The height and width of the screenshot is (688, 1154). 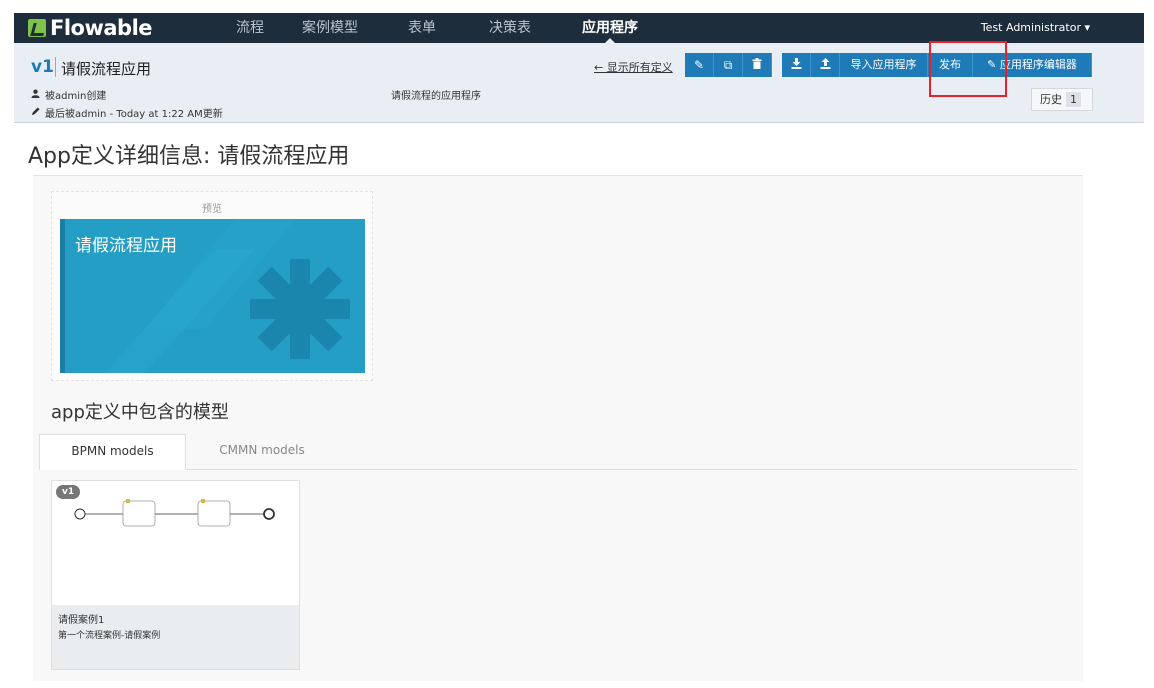 What do you see at coordinates (212, 296) in the screenshot?
I see `app-tile: 请假流程应用` at bounding box center [212, 296].